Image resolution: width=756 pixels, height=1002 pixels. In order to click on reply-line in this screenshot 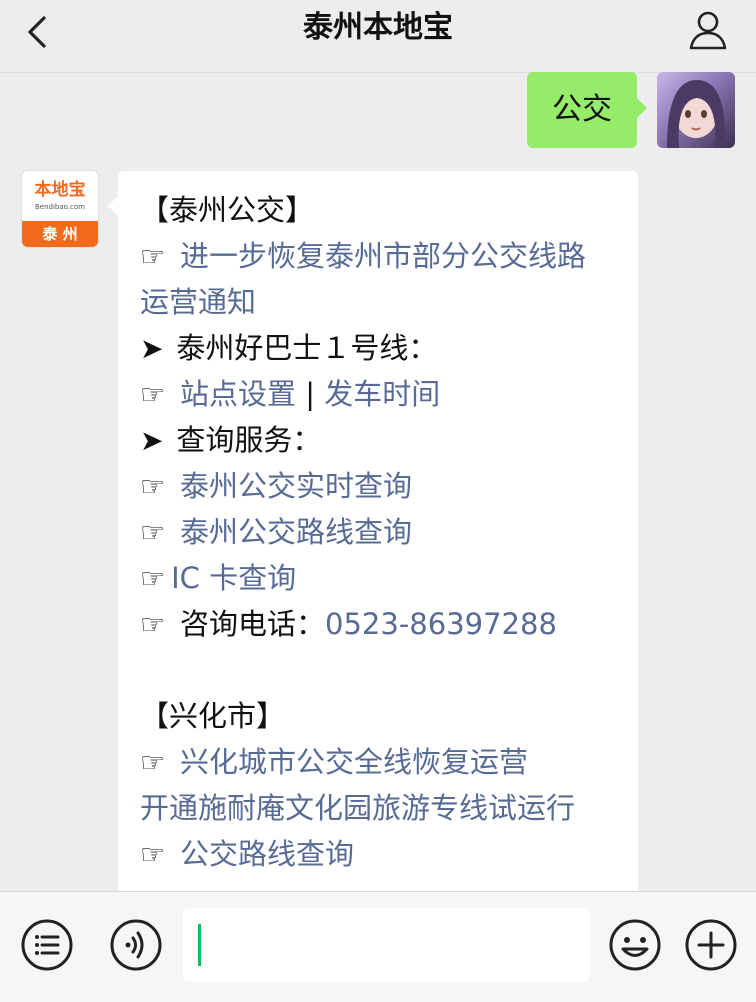, I will do `click(385, 670)`.